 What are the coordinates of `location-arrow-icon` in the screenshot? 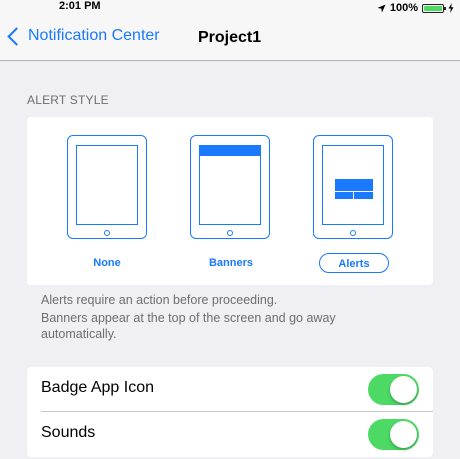 It's located at (381, 8).